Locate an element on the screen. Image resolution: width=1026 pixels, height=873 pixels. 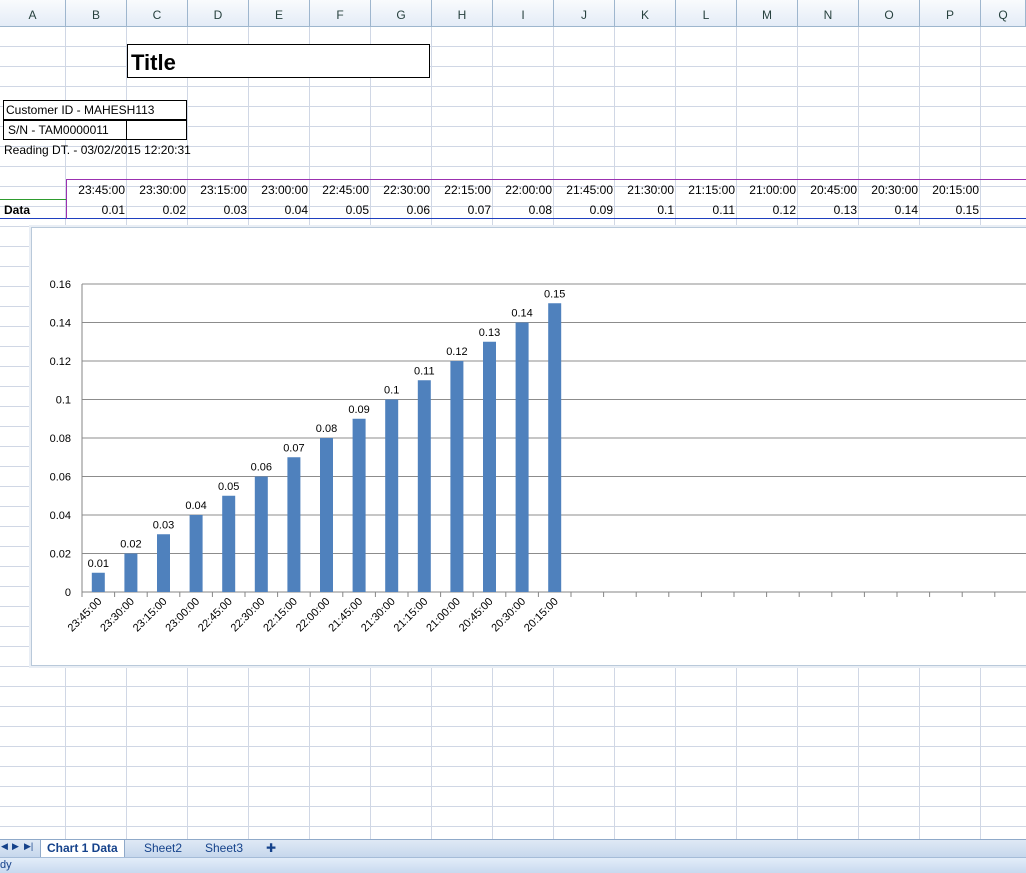
data-value-cell: 0.12 is located at coordinates (767, 210).